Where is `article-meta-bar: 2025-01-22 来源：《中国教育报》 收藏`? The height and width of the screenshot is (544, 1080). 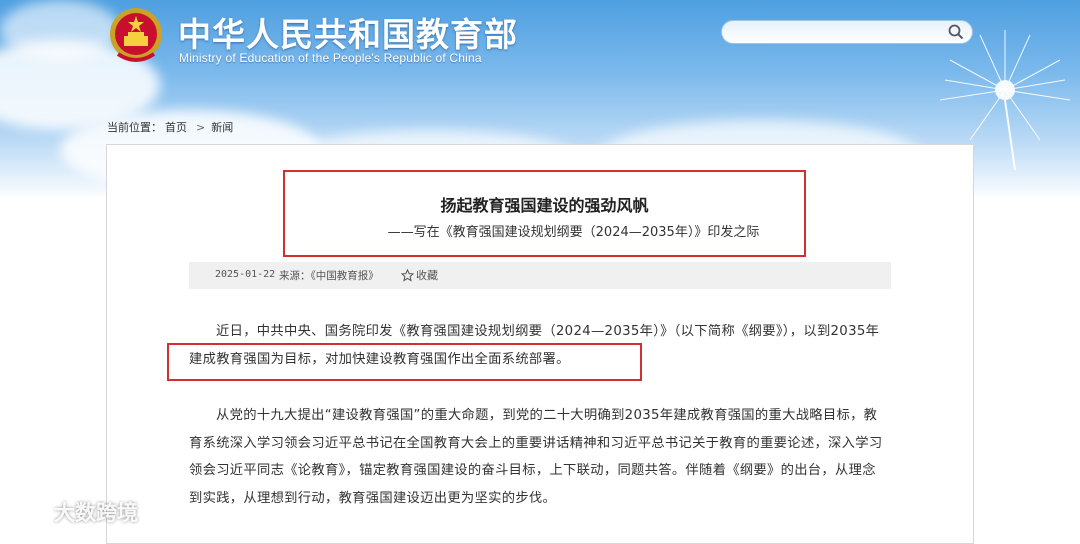
article-meta-bar: 2025-01-22 来源：《中国教育报》 收藏 is located at coordinates (540, 275).